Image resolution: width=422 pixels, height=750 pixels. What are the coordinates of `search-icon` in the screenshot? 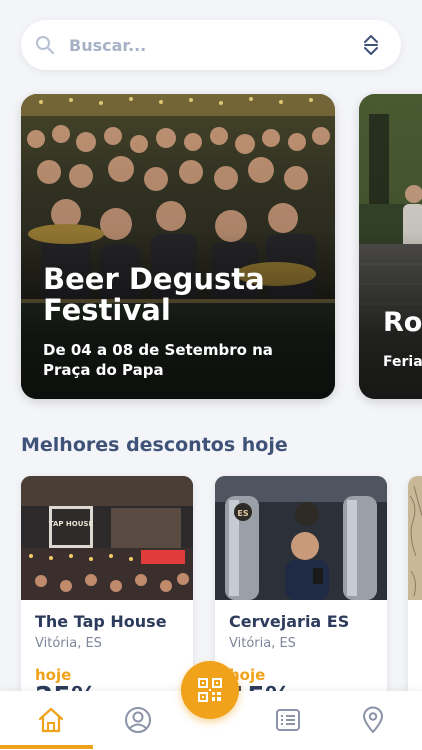 It's located at (45, 45).